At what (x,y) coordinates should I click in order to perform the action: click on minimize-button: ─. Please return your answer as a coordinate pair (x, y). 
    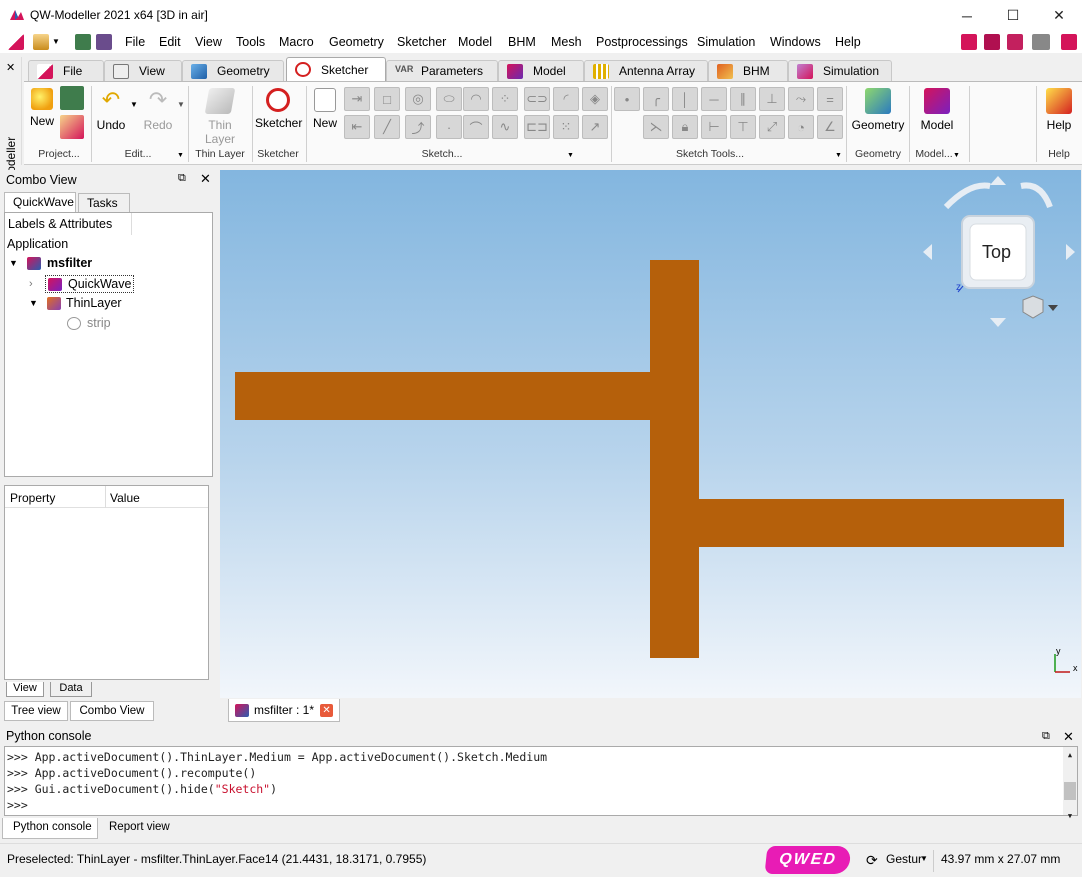
    Looking at the image, I should click on (967, 15).